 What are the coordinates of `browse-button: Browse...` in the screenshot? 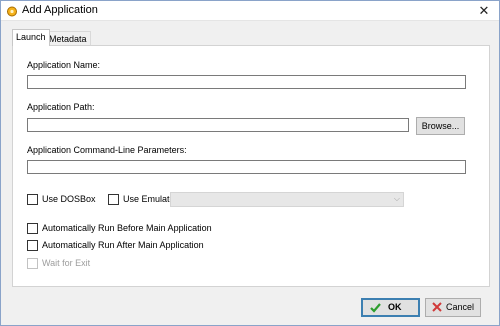 It's located at (440, 126).